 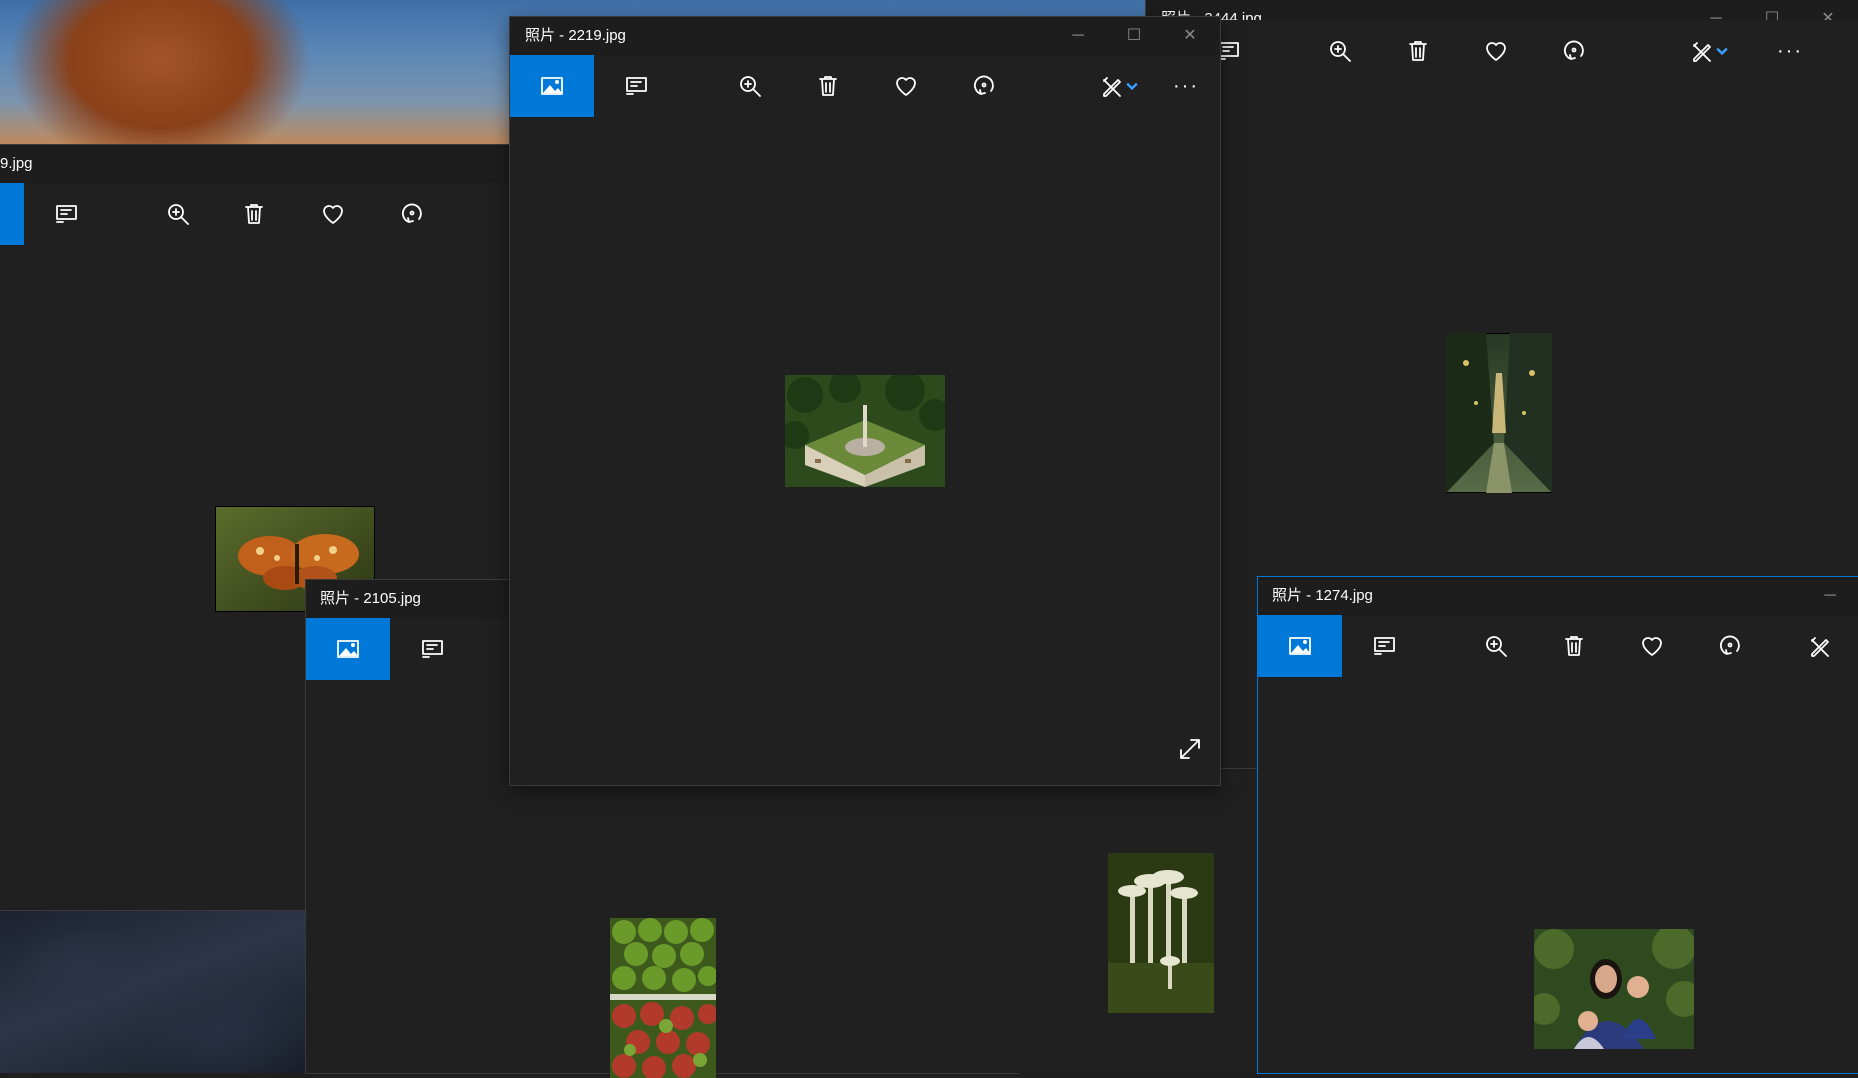 I want to click on street-photo, so click(x=1499, y=413).